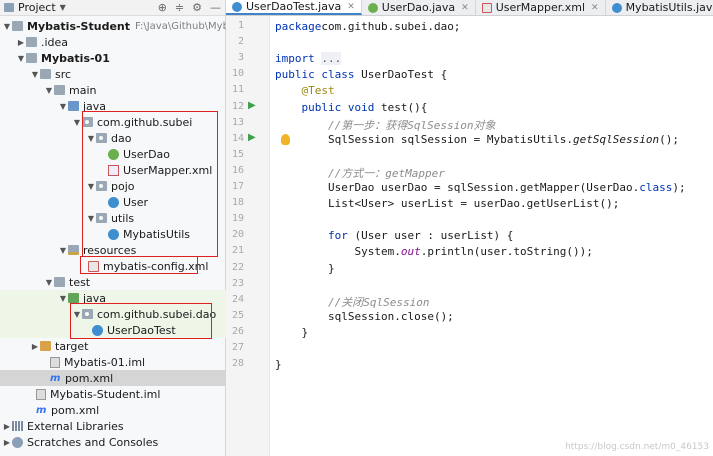 The height and width of the screenshot is (456, 713). What do you see at coordinates (73, 250) in the screenshot?
I see `resources-folder-icon` at bounding box center [73, 250].